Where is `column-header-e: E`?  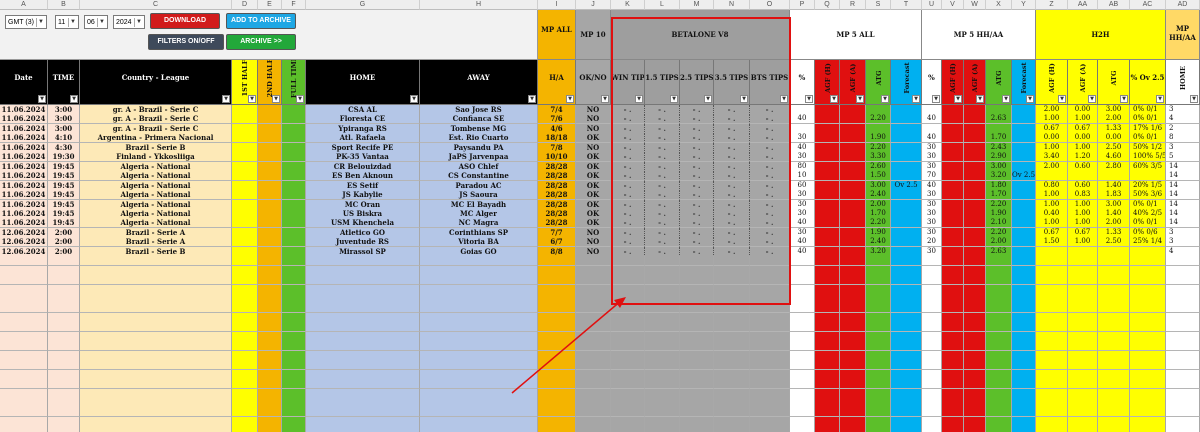 column-header-e: E is located at coordinates (270, 5).